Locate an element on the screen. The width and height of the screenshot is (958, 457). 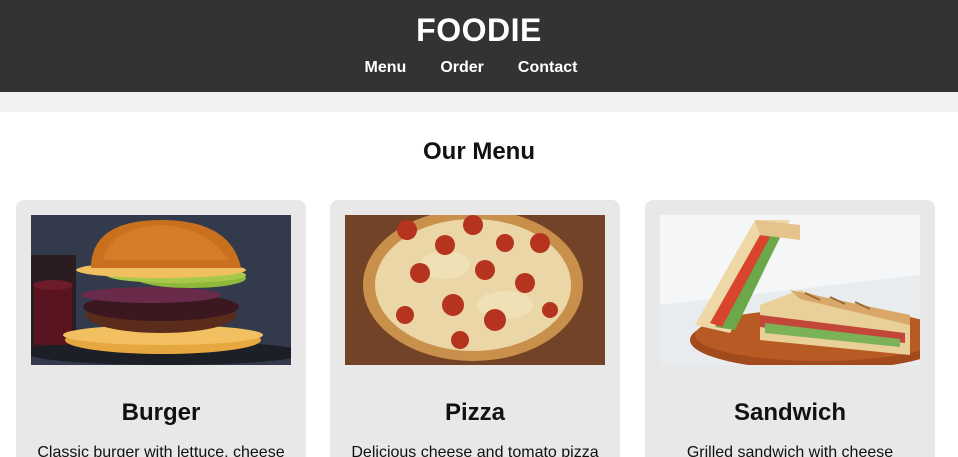
menu-card-description: Classic burger with lettuce, cheese is located at coordinates (161, 450).